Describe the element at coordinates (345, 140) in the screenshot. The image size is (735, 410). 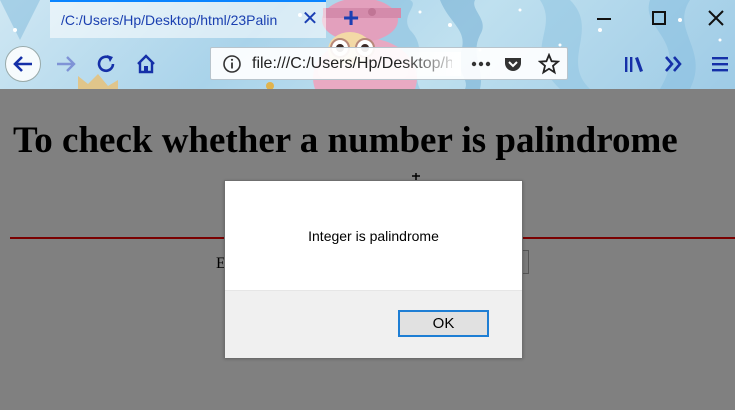
I see `page-title: To check whether a number is palindrome` at that location.